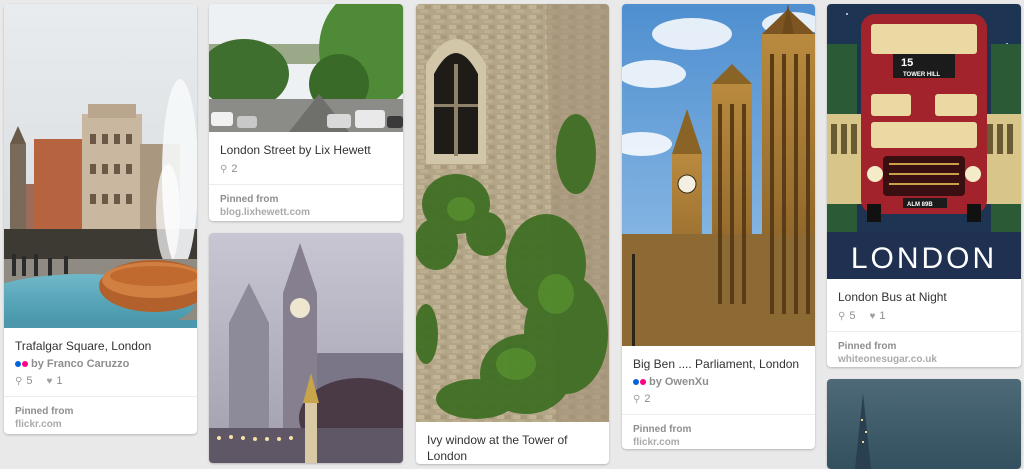 This screenshot has width=1024, height=469. What do you see at coordinates (718, 380) in the screenshot?
I see `pin-via: by OwenXu` at bounding box center [718, 380].